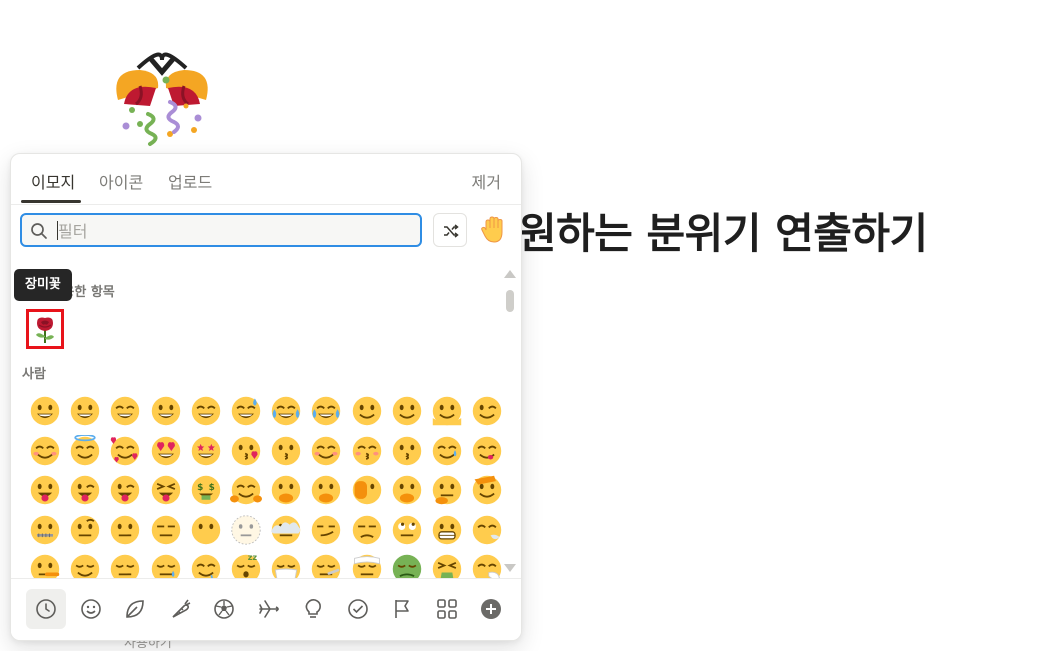 The width and height of the screenshot is (1061, 651). I want to click on yum-face-icon, so click(487, 450).